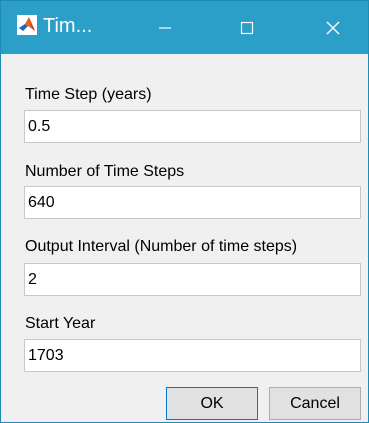 The height and width of the screenshot is (423, 369). I want to click on output-interval-input, so click(192, 279).